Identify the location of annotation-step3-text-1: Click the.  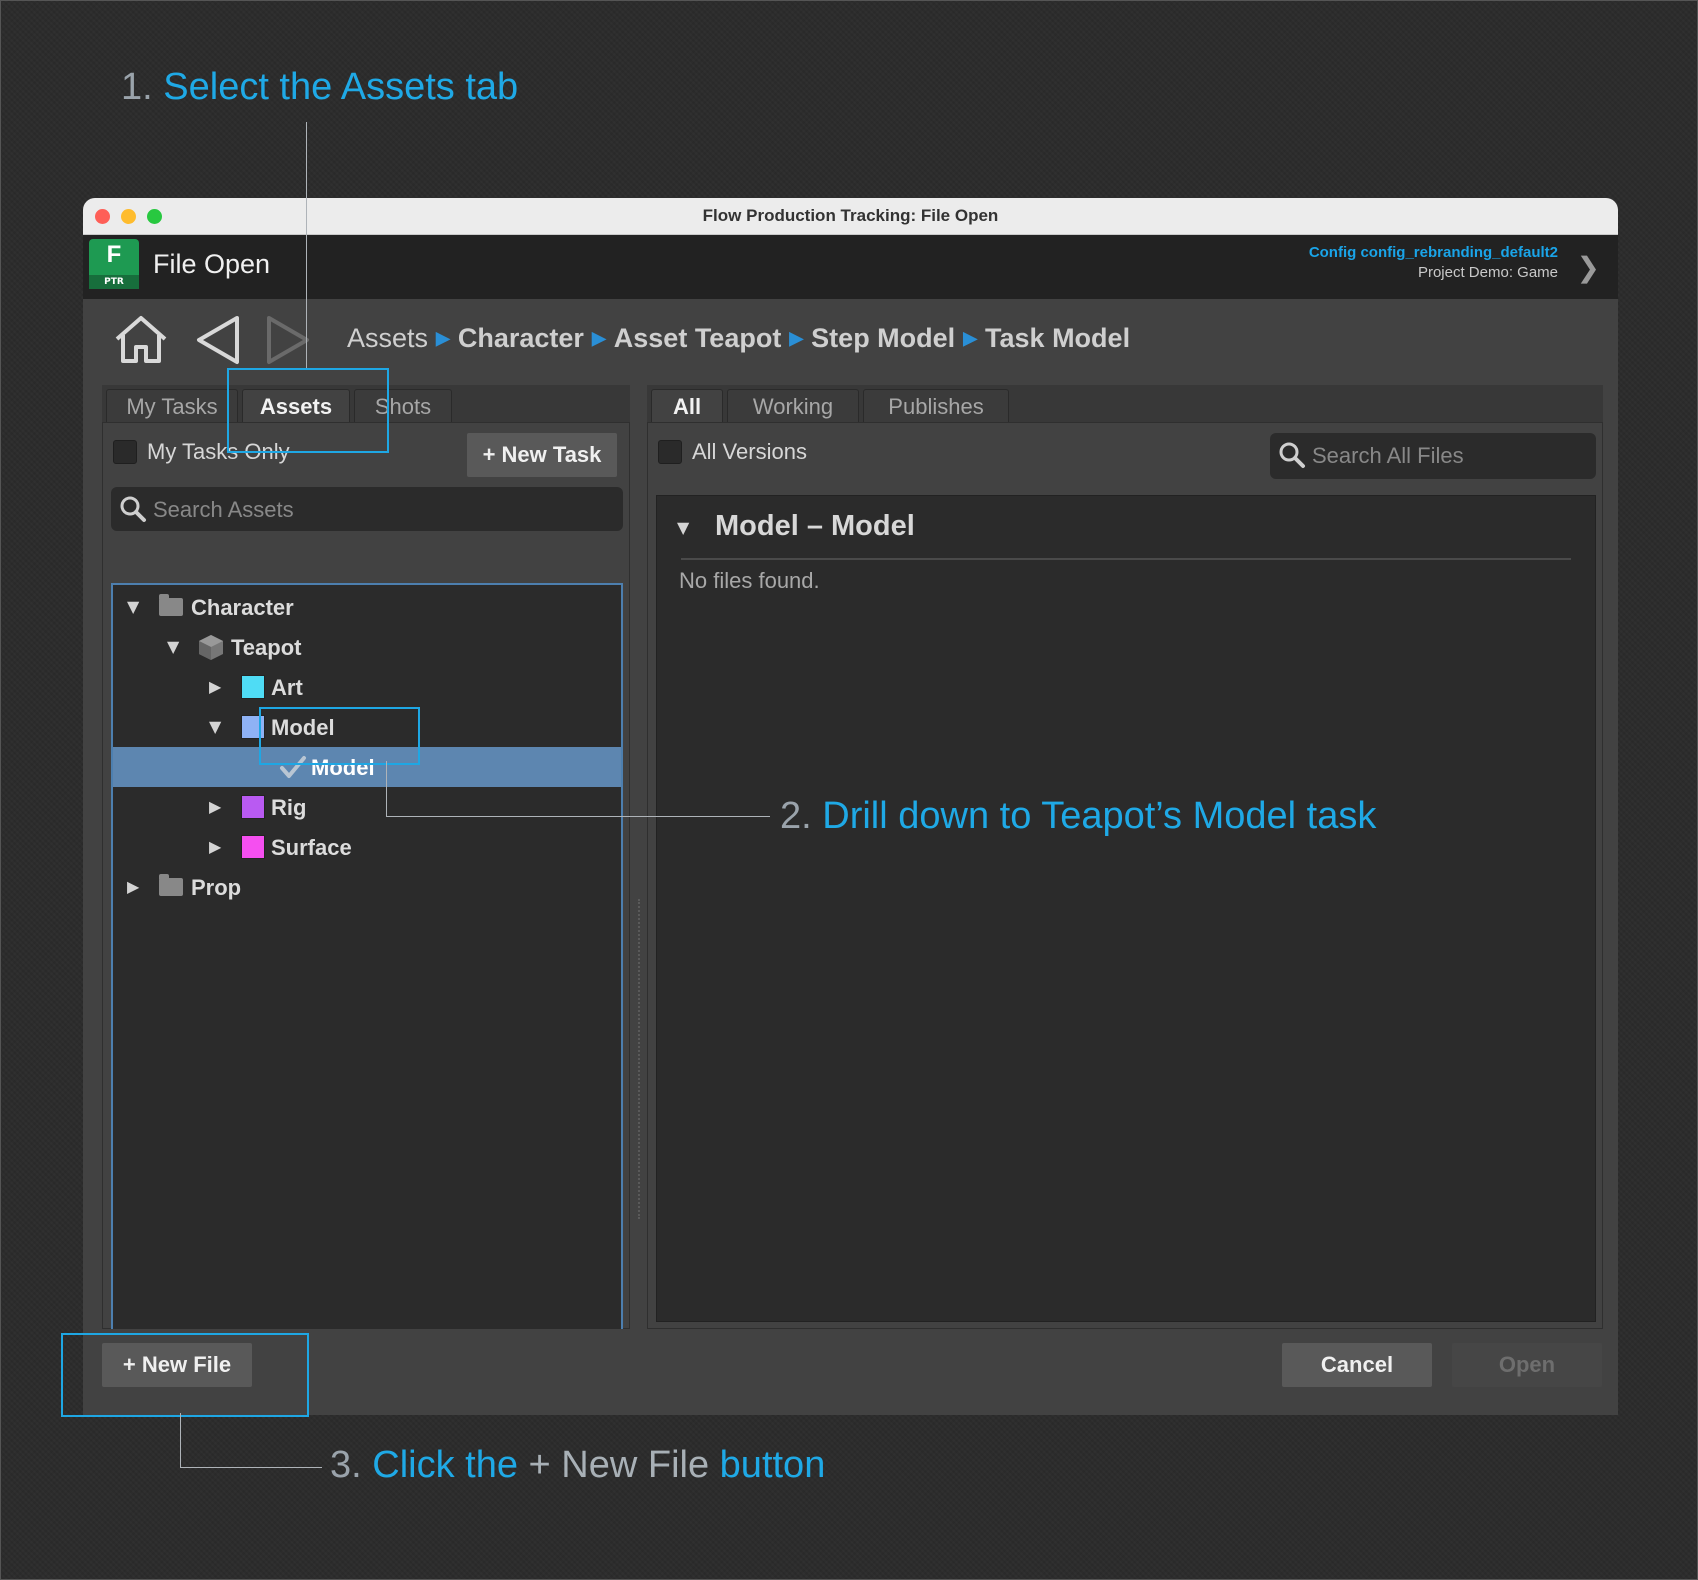
(445, 1465).